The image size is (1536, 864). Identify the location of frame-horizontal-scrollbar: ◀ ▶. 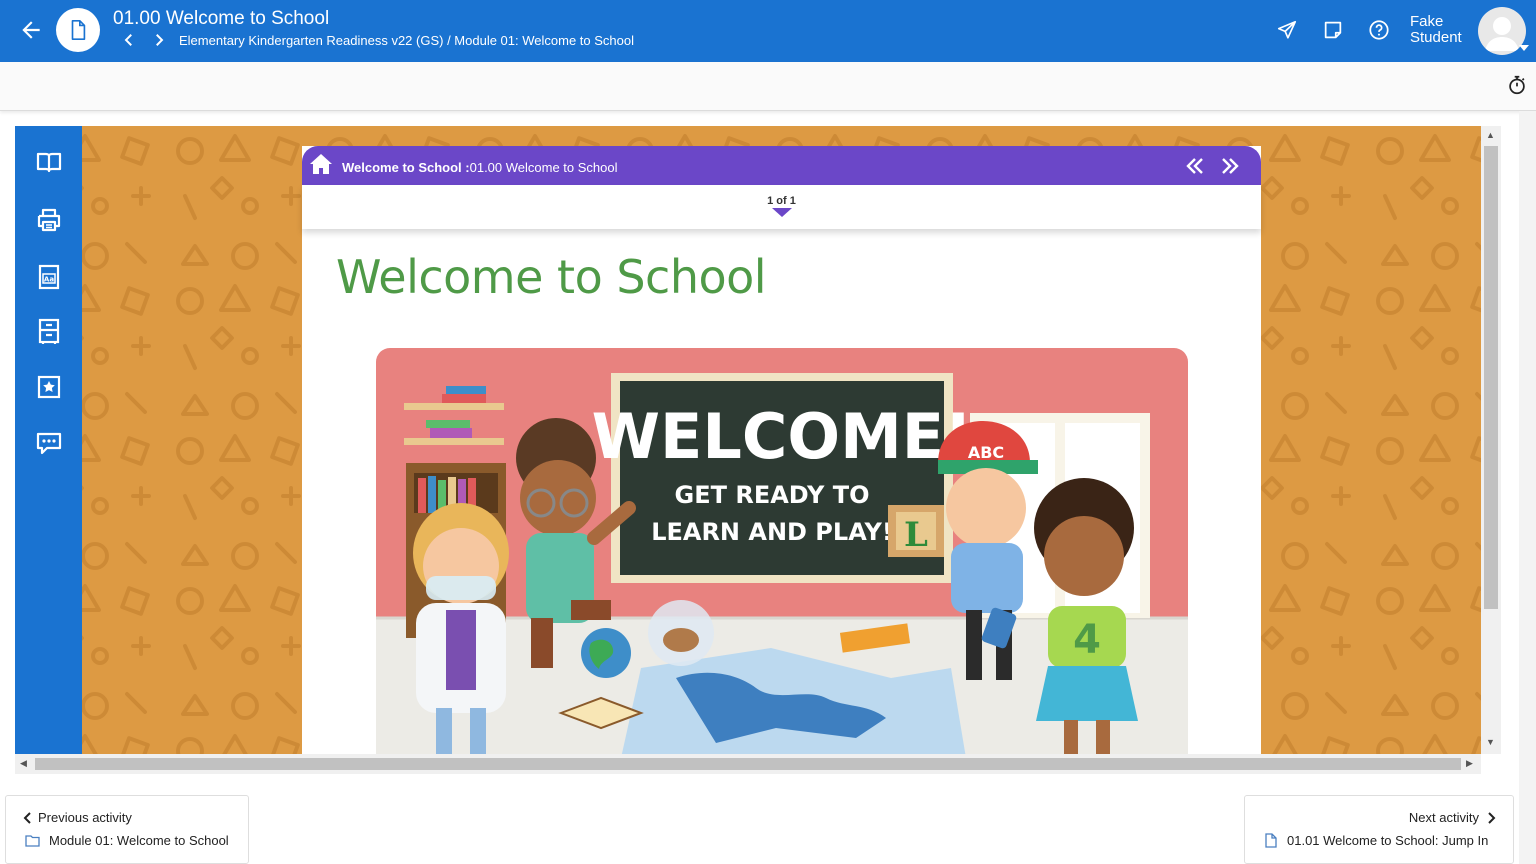
(748, 764).